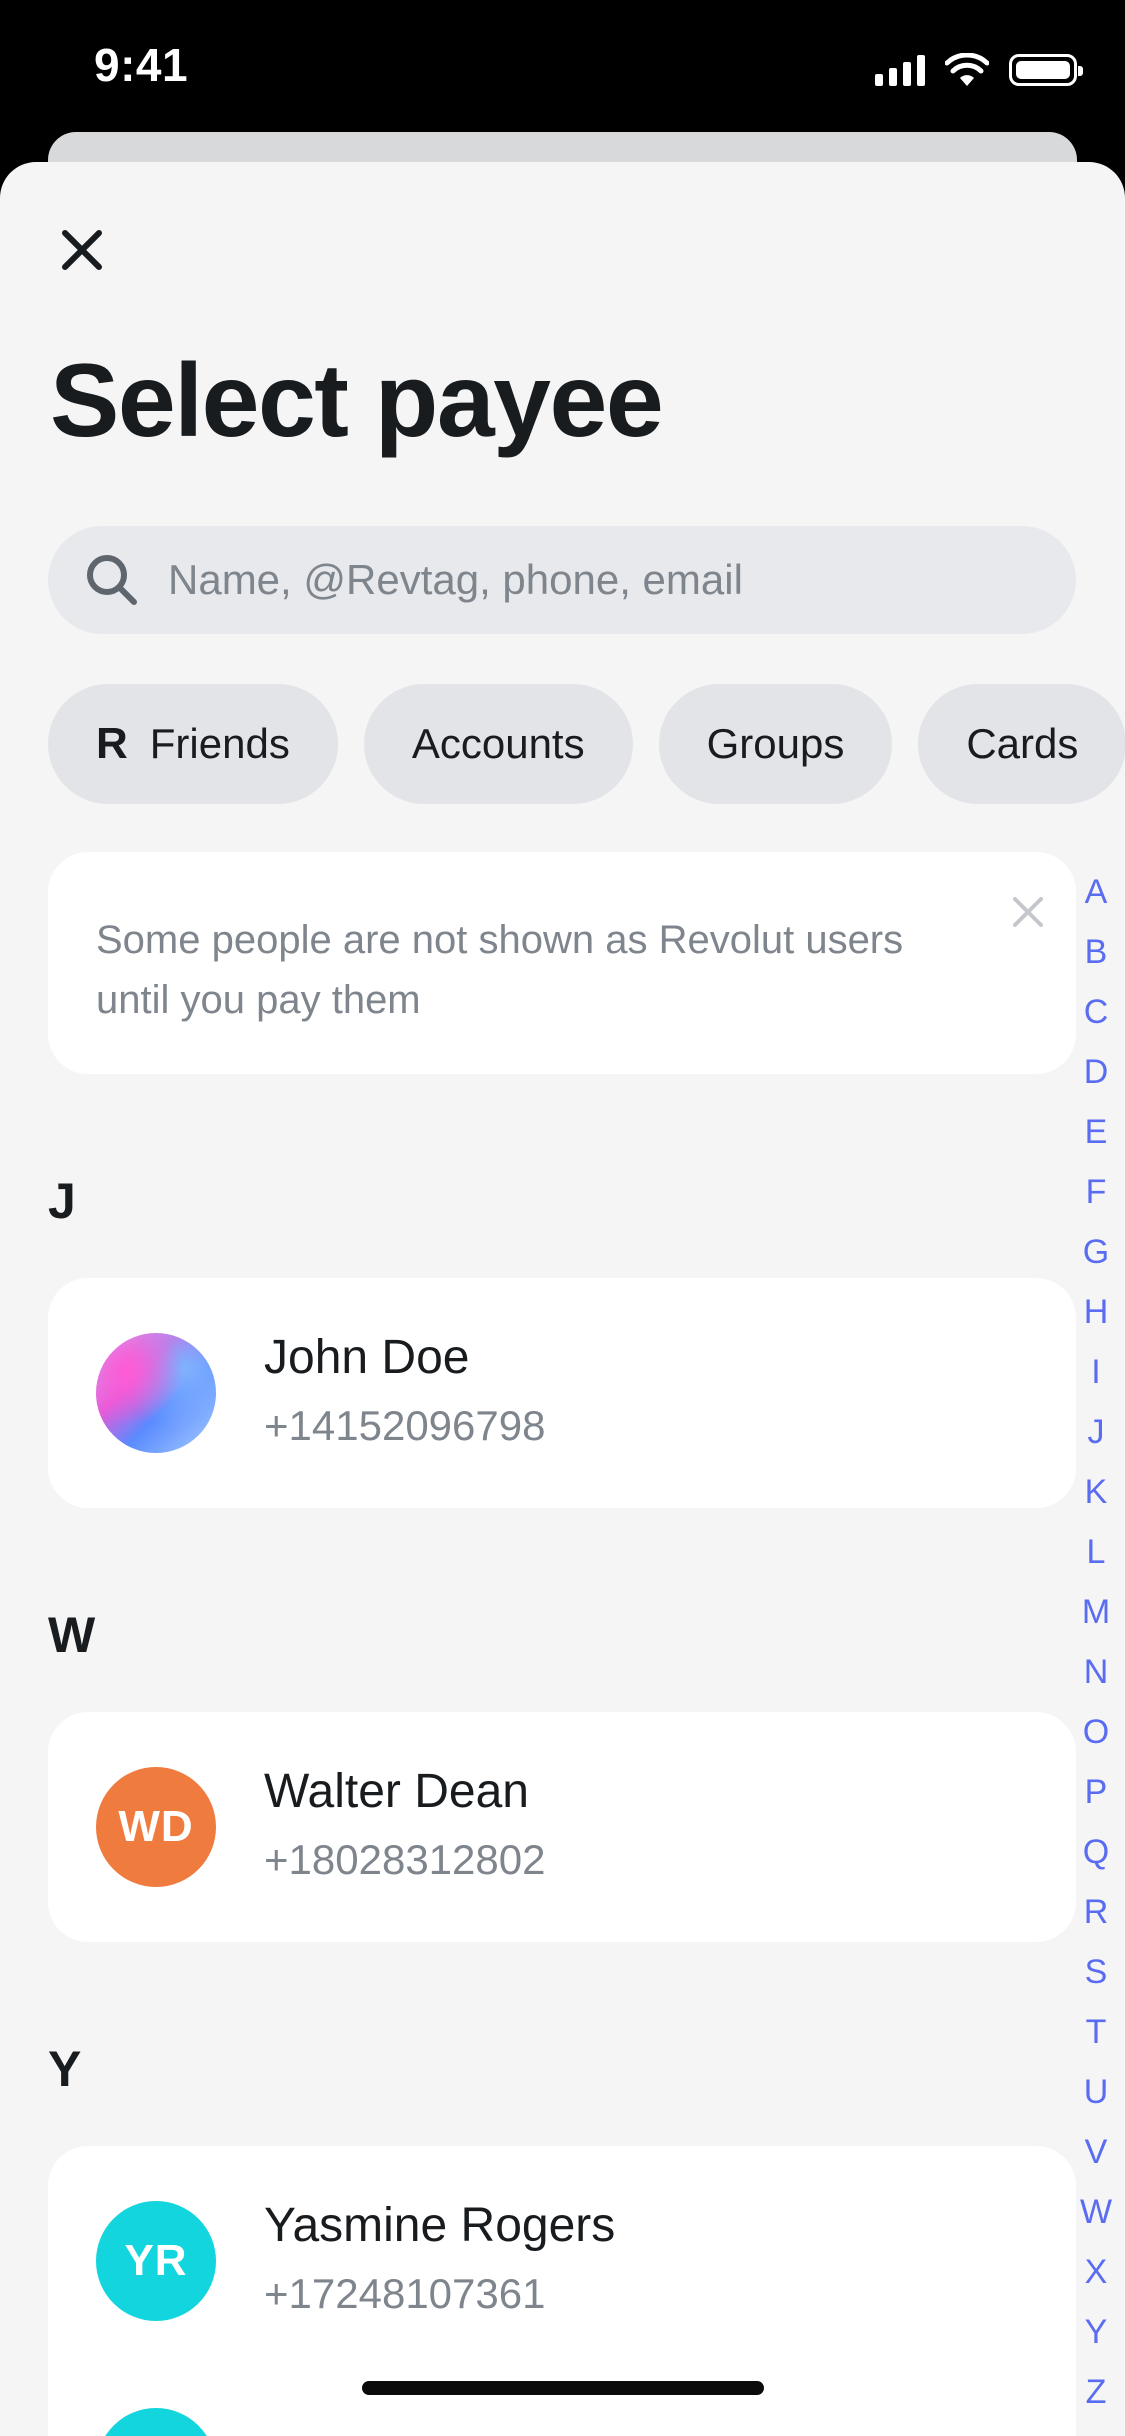 The height and width of the screenshot is (2436, 1125). Describe the element at coordinates (1096, 2212) in the screenshot. I see `index-letter: W` at that location.